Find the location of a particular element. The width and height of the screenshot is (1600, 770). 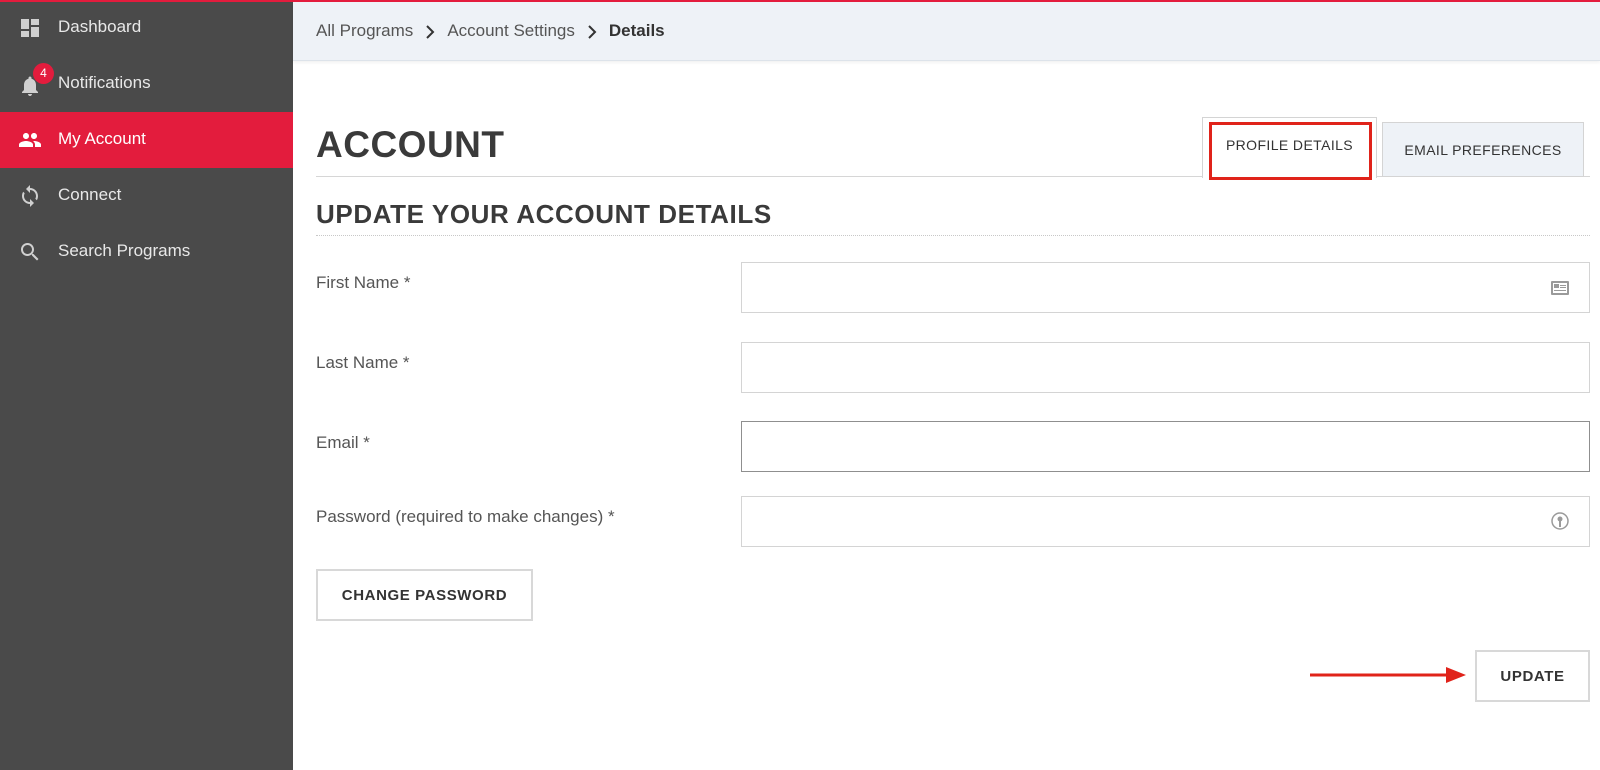

section-divider is located at coordinates (953, 235).